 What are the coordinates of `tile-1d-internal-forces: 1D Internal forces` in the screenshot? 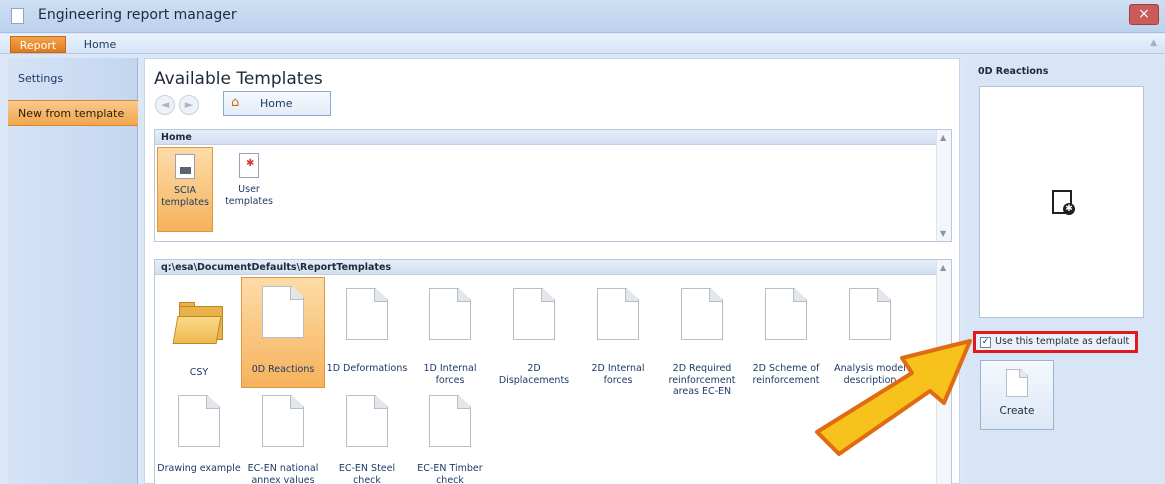 It's located at (450, 337).